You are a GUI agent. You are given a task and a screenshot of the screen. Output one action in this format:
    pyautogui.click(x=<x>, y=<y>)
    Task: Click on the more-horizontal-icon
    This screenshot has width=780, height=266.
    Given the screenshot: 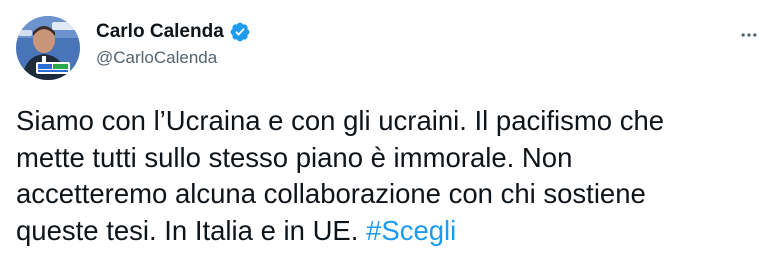 What is the action you would take?
    pyautogui.click(x=749, y=35)
    